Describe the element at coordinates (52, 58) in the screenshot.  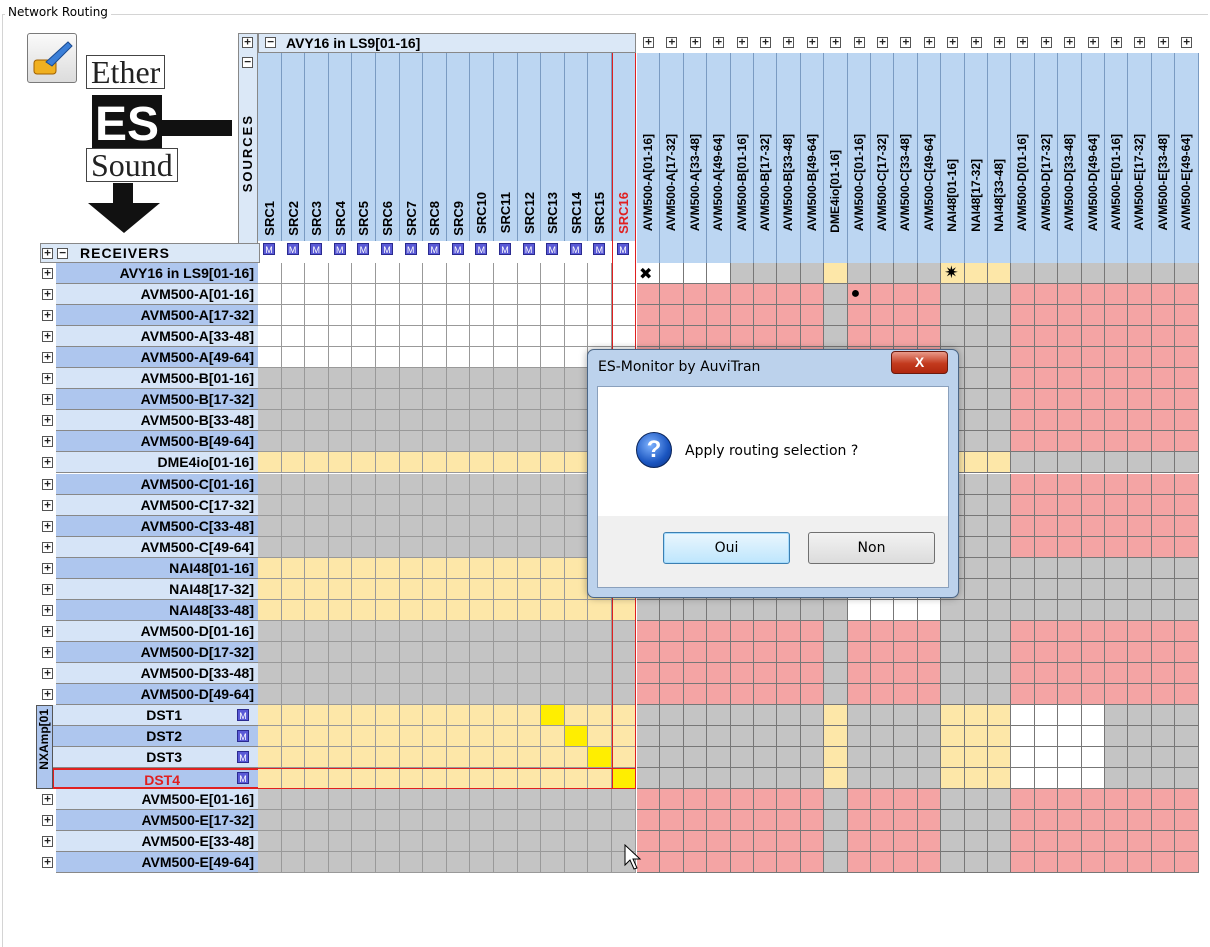
I see `clear-brush-button` at that location.